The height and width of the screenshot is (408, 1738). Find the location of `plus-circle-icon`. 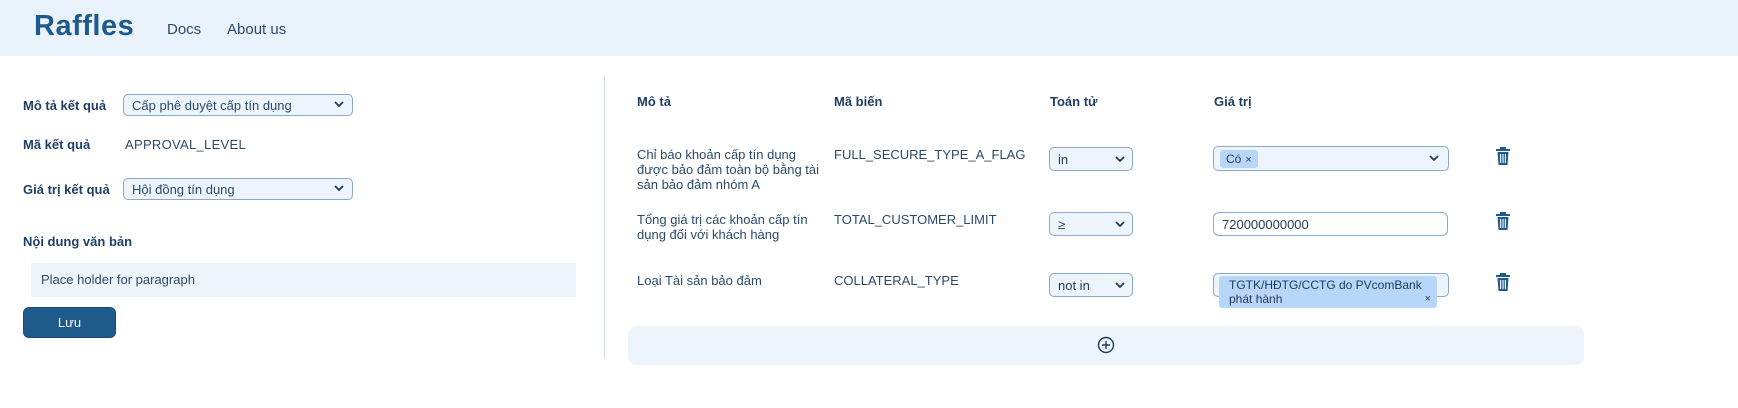

plus-circle-icon is located at coordinates (1106, 345).